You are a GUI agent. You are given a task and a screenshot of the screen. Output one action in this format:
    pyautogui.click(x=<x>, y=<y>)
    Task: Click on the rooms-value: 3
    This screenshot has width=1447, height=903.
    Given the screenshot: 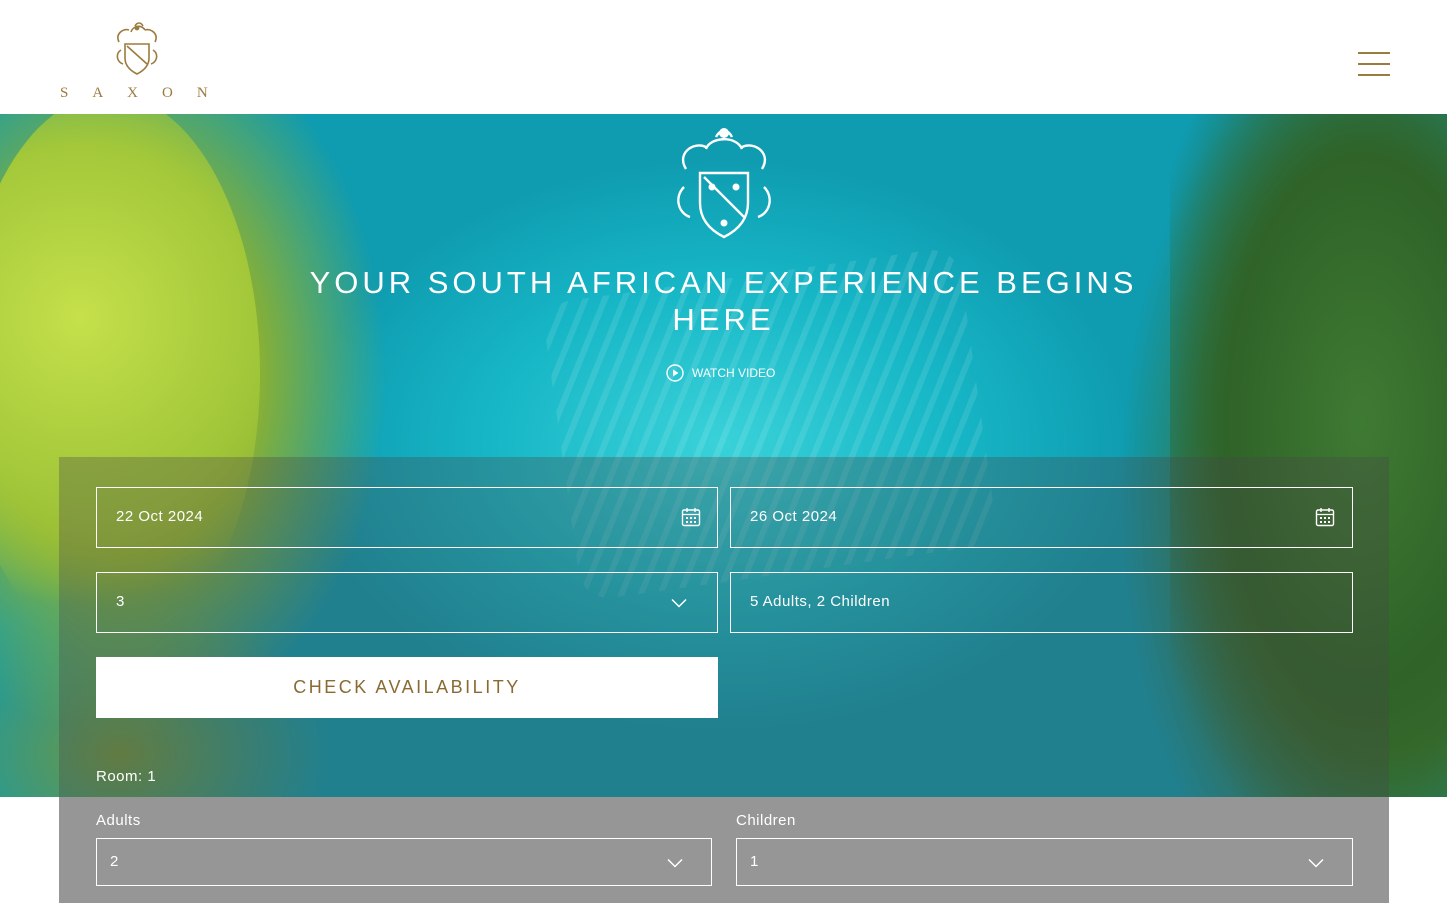 What is the action you would take?
    pyautogui.click(x=120, y=601)
    